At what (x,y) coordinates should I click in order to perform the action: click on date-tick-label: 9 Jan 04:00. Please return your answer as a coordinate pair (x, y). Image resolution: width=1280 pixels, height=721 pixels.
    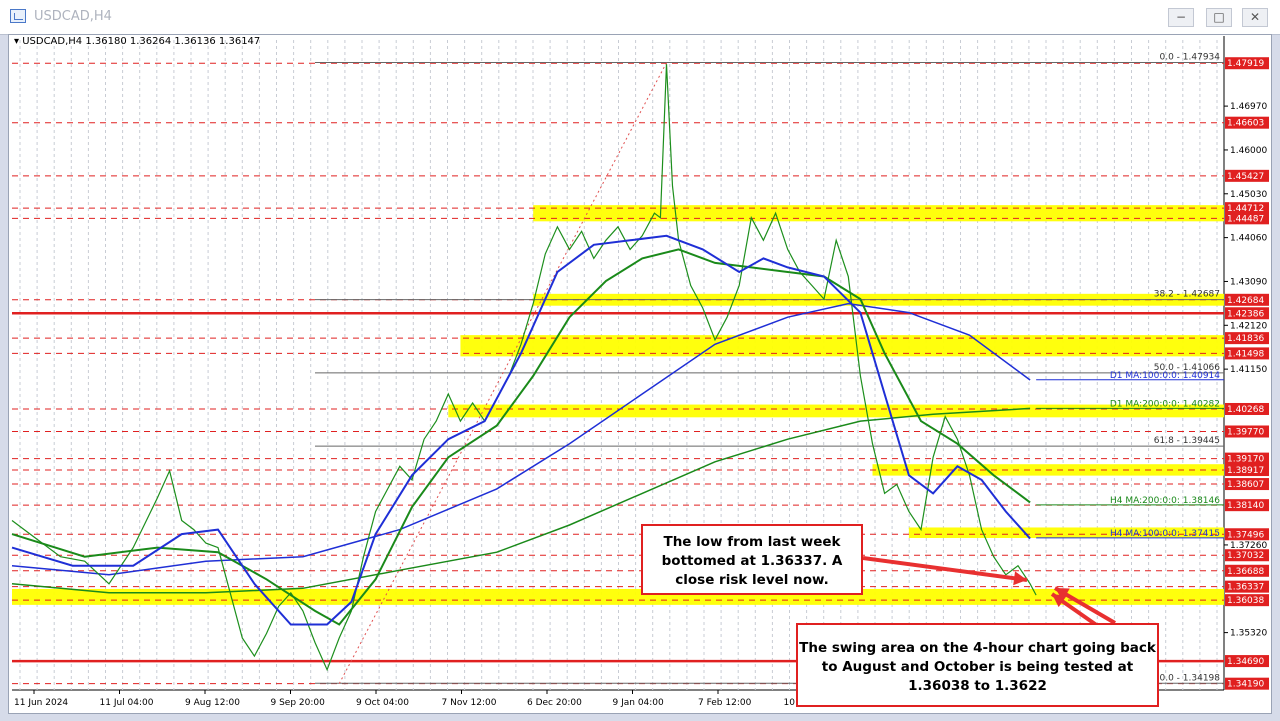
    Looking at the image, I should click on (639, 703).